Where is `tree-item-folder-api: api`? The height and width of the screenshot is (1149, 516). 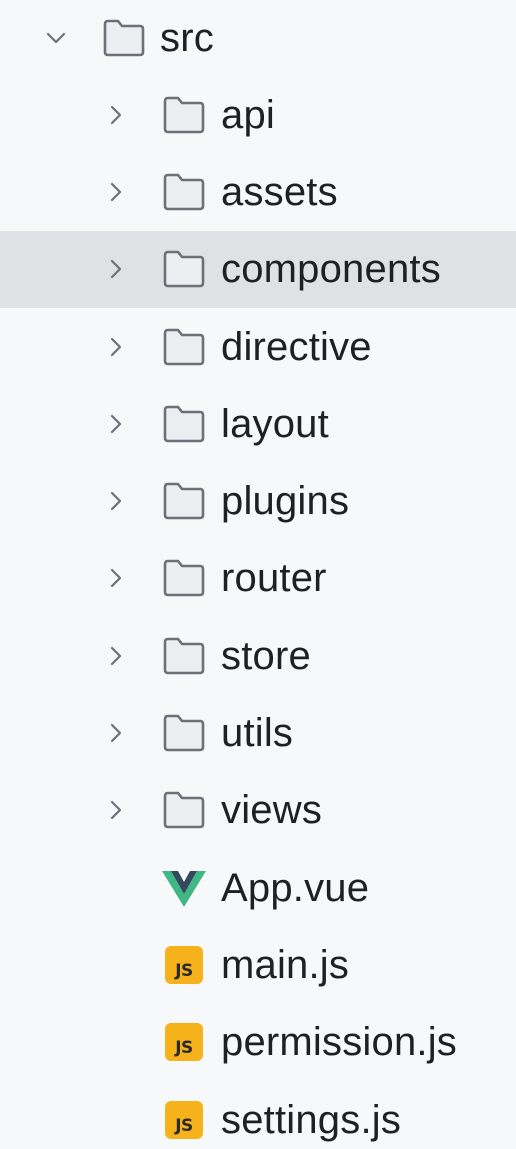
tree-item-folder-api: api is located at coordinates (258, 114).